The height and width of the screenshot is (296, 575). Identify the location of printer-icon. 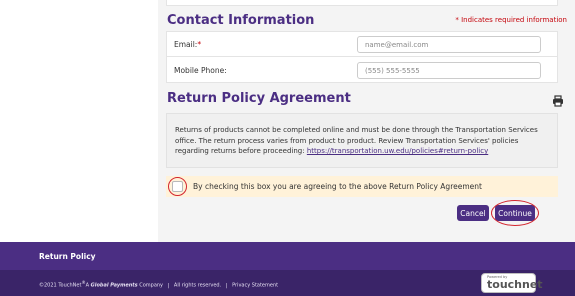
(558, 101).